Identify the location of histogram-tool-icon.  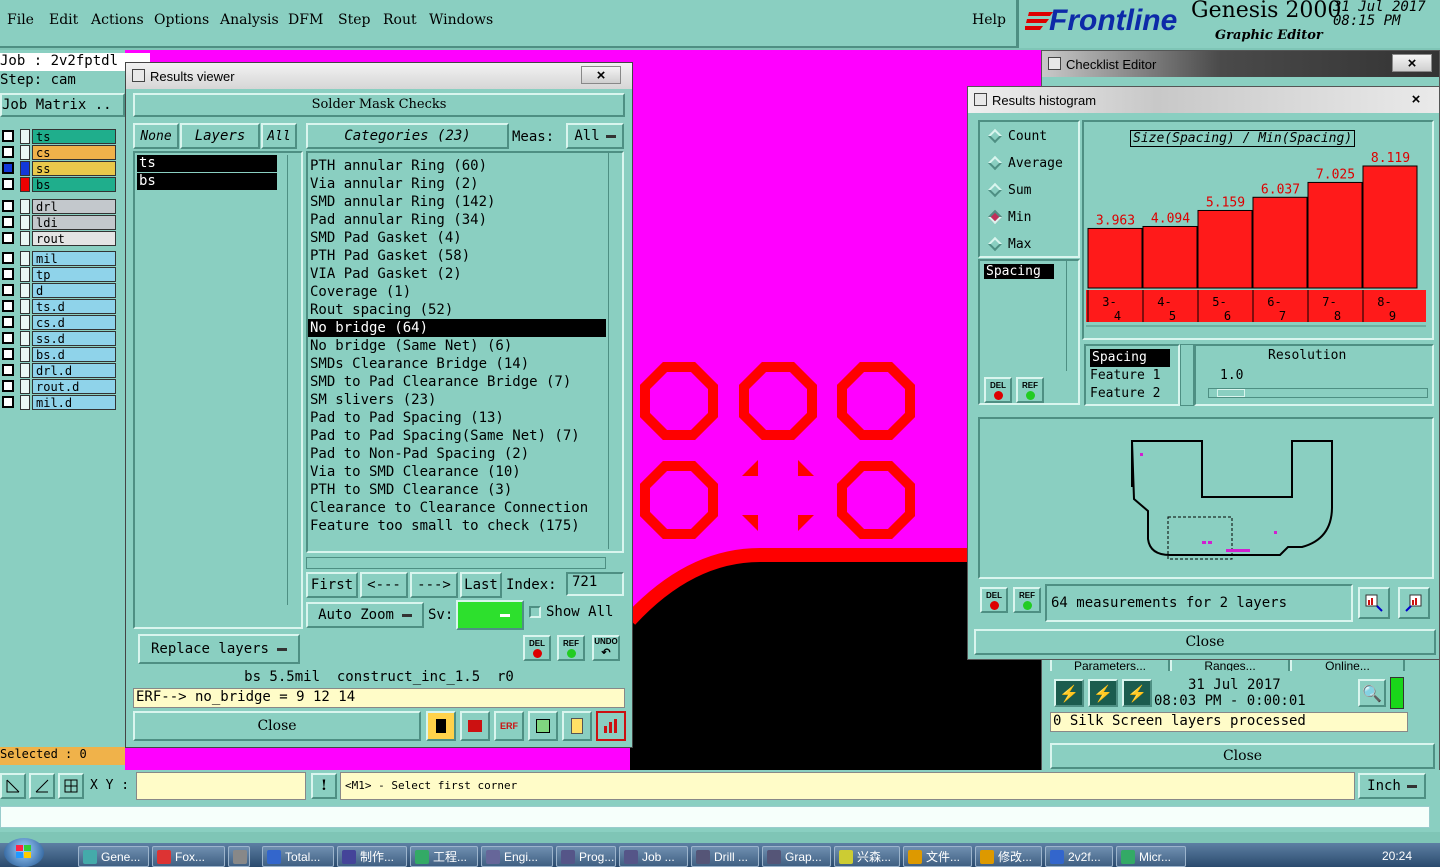
(611, 726).